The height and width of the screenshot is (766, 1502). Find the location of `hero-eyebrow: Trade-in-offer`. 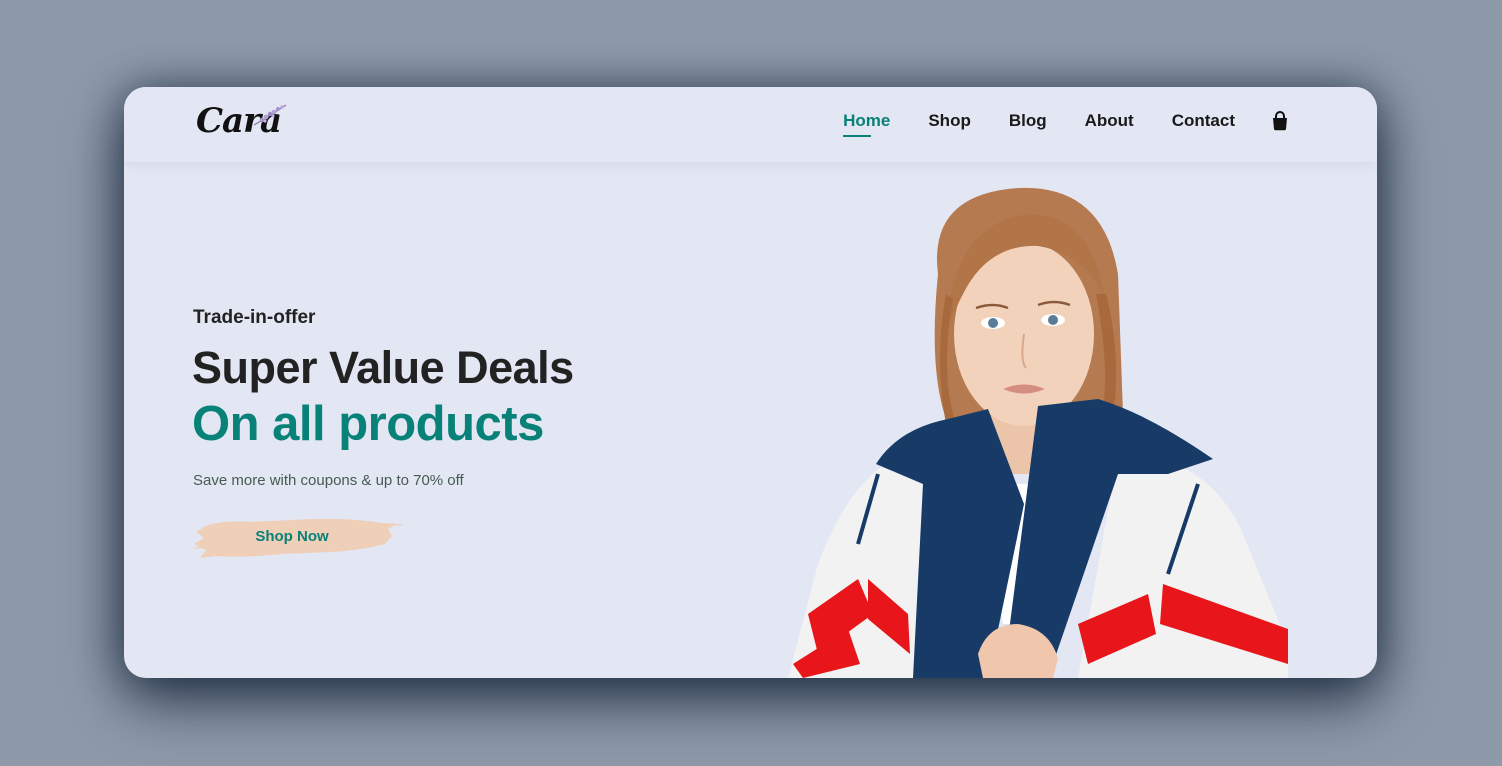

hero-eyebrow: Trade-in-offer is located at coordinates (254, 317).